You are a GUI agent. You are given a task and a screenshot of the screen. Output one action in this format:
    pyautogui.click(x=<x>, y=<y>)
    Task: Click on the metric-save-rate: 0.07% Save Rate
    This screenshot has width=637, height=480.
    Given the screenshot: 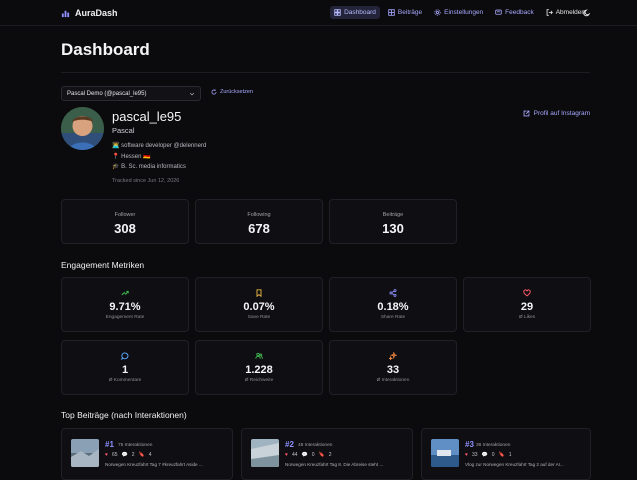 What is the action you would take?
    pyautogui.click(x=259, y=304)
    